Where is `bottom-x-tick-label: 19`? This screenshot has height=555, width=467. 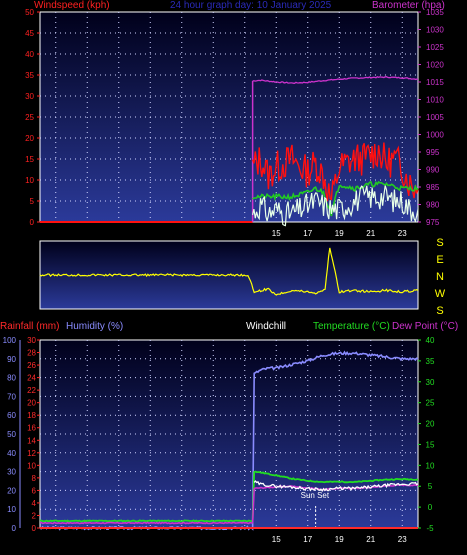
bottom-x-tick-label: 19 is located at coordinates (339, 539).